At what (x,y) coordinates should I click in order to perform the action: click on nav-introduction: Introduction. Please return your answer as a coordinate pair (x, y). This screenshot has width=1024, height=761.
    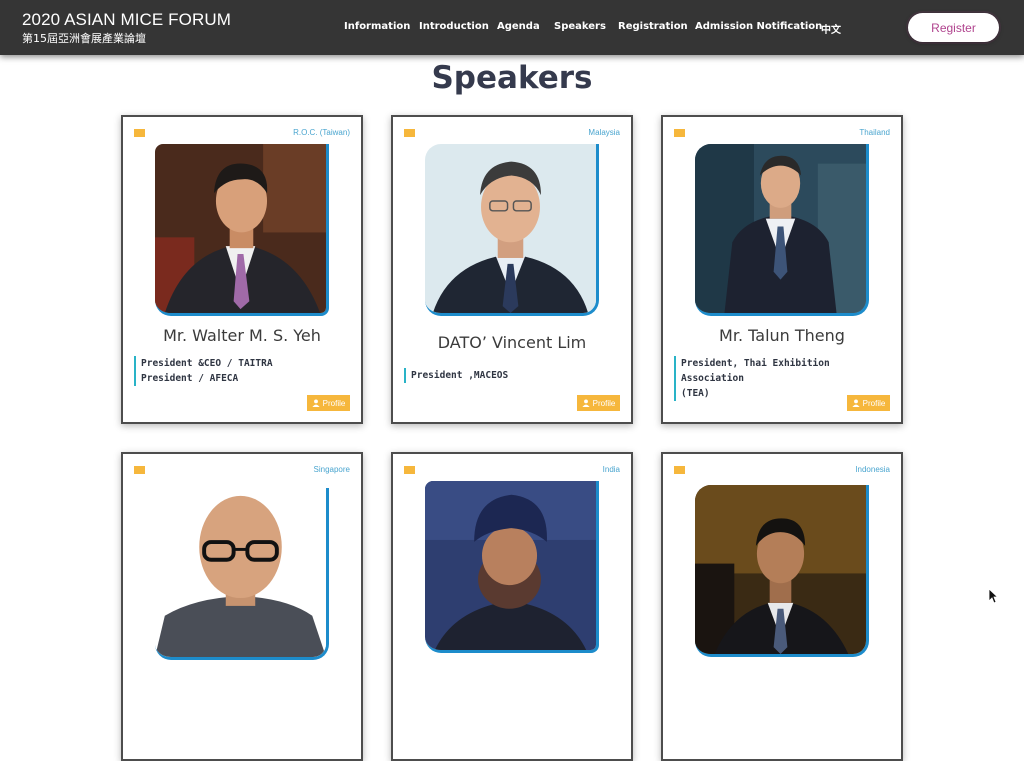
    Looking at the image, I should click on (454, 26).